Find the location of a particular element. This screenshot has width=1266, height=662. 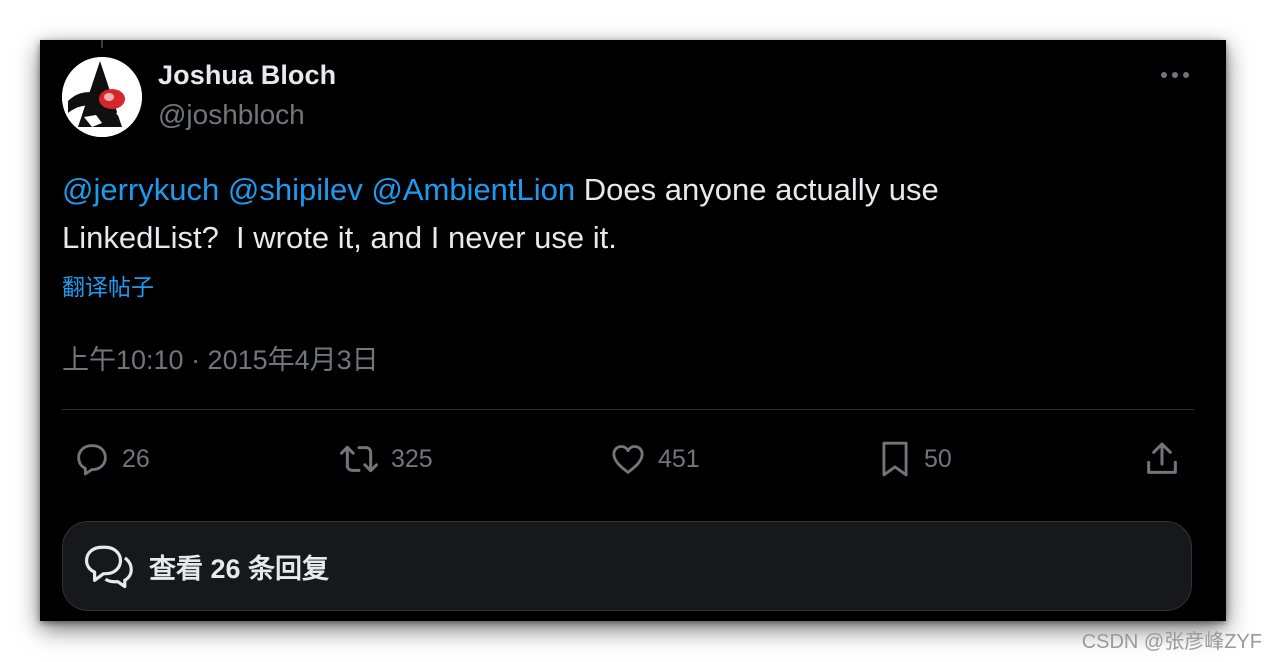

thread-line is located at coordinates (102, 44).